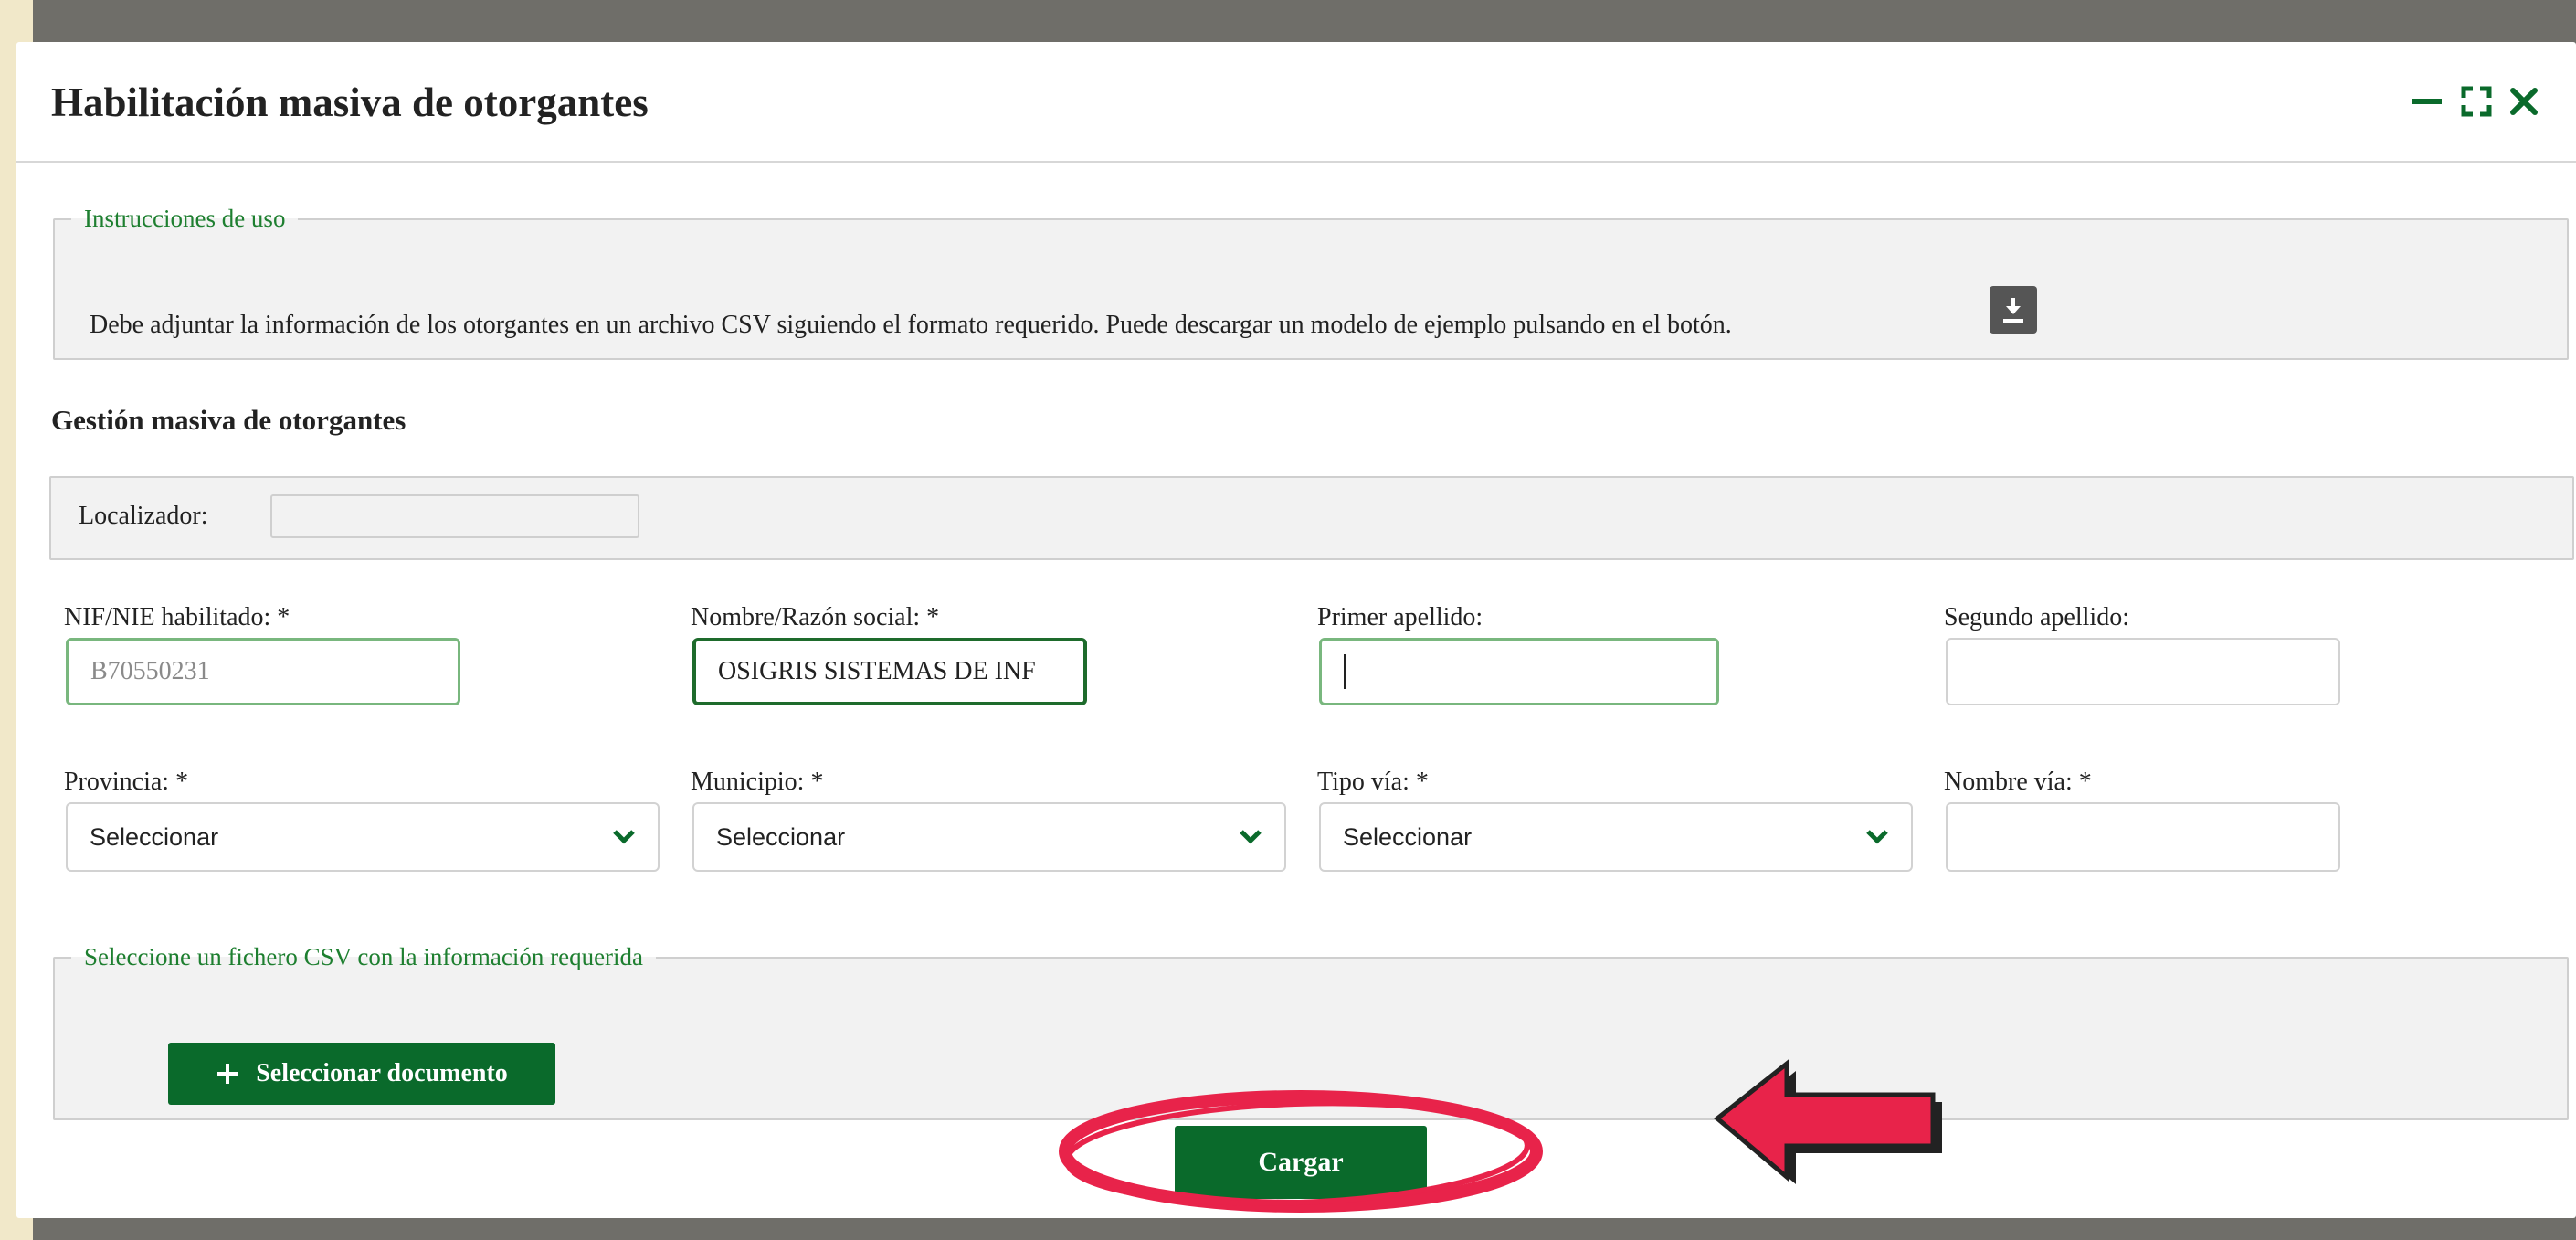 The width and height of the screenshot is (2576, 1240). I want to click on annotation-overlay, so click(1500, 1135).